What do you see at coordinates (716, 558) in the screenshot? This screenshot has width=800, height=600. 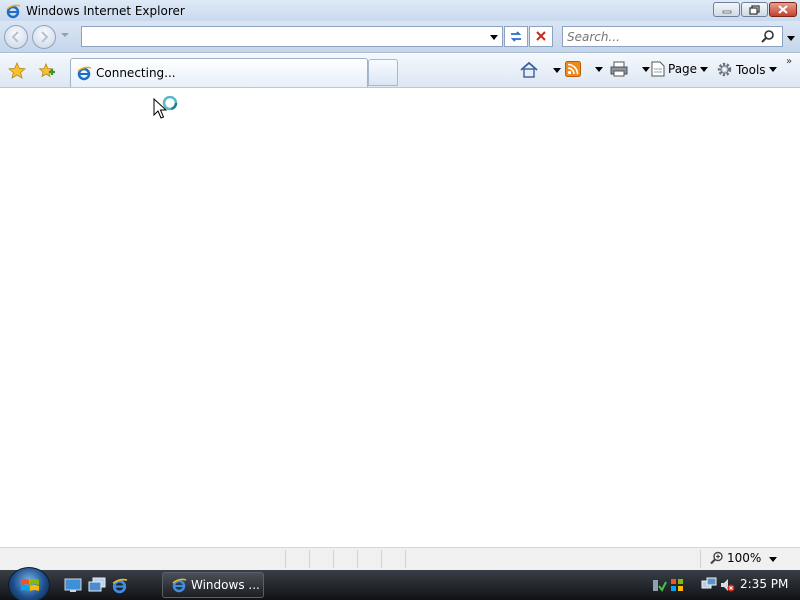 I see `zoom-icon` at bounding box center [716, 558].